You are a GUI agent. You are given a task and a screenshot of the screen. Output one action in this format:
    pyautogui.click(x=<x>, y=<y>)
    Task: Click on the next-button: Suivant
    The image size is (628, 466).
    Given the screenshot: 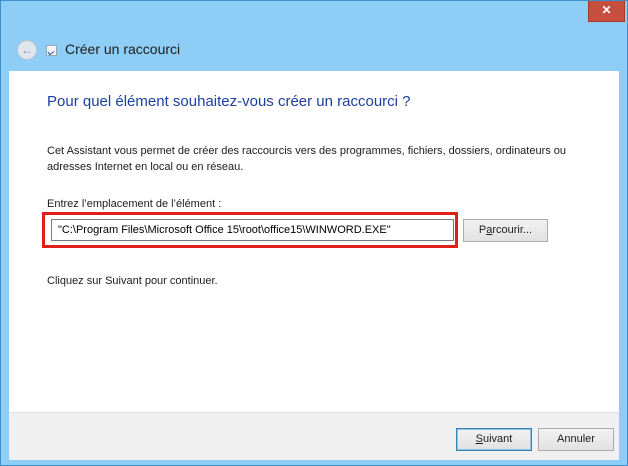 What is the action you would take?
    pyautogui.click(x=494, y=439)
    